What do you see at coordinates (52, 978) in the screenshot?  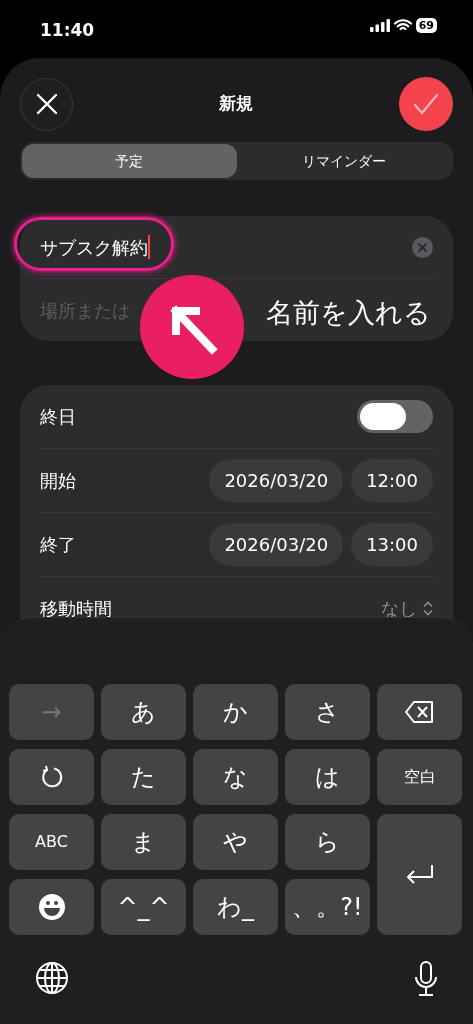 I see `globe-icon` at bounding box center [52, 978].